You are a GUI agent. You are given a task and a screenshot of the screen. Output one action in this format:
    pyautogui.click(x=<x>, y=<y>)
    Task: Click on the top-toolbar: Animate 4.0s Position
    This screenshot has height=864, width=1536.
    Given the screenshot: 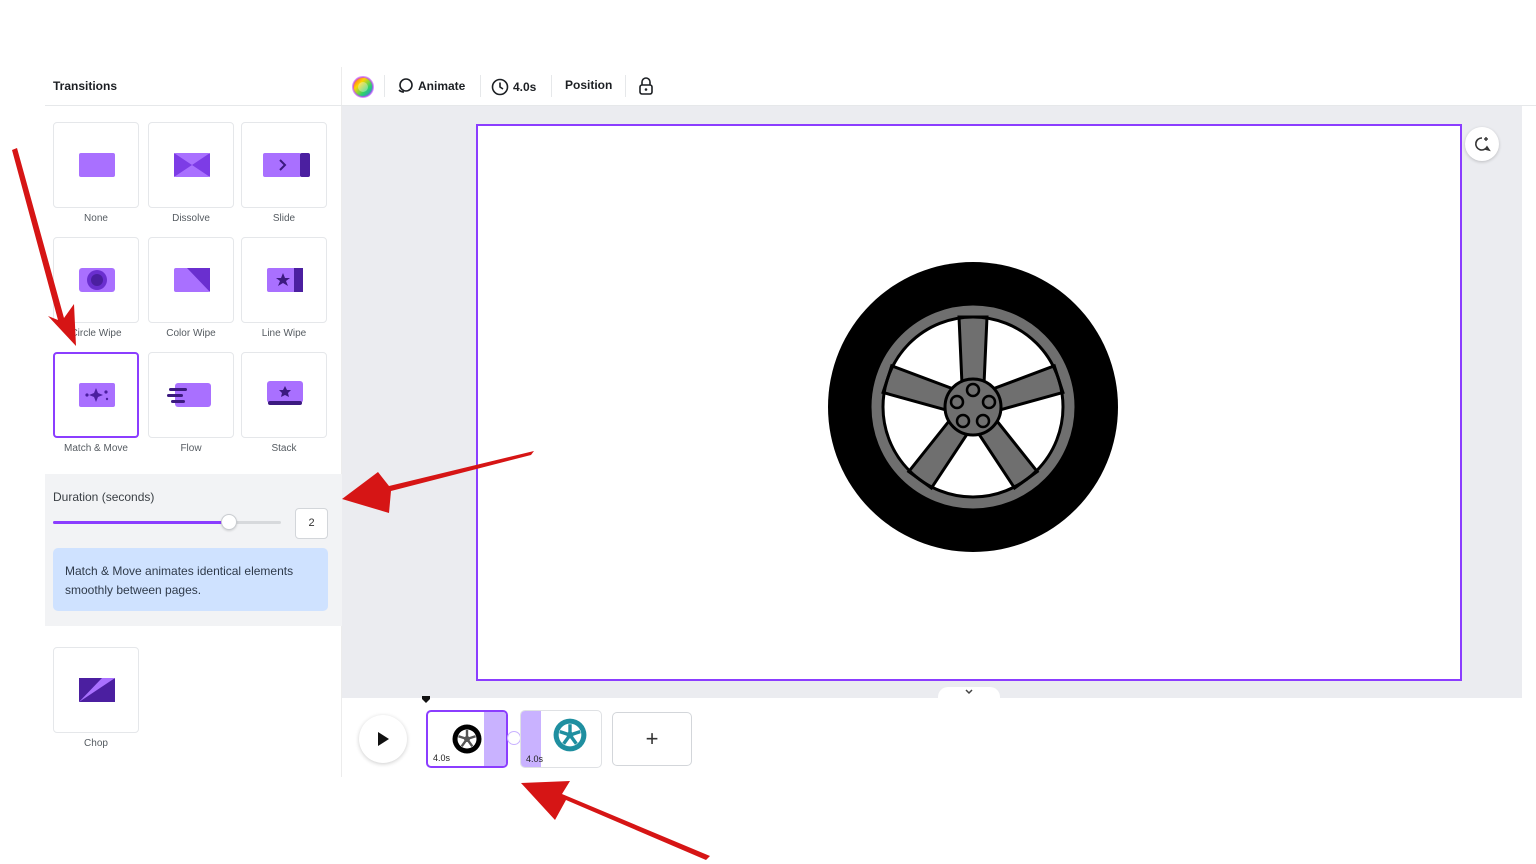 What is the action you would take?
    pyautogui.click(x=939, y=86)
    